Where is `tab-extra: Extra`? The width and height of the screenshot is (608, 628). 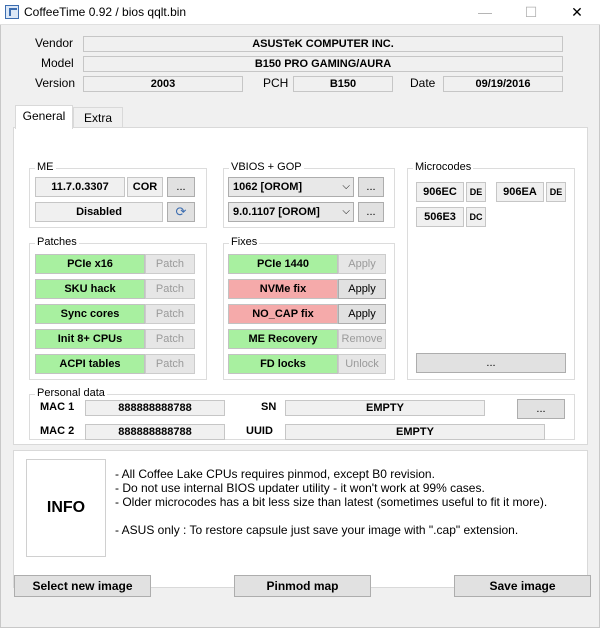 tab-extra: Extra is located at coordinates (98, 118).